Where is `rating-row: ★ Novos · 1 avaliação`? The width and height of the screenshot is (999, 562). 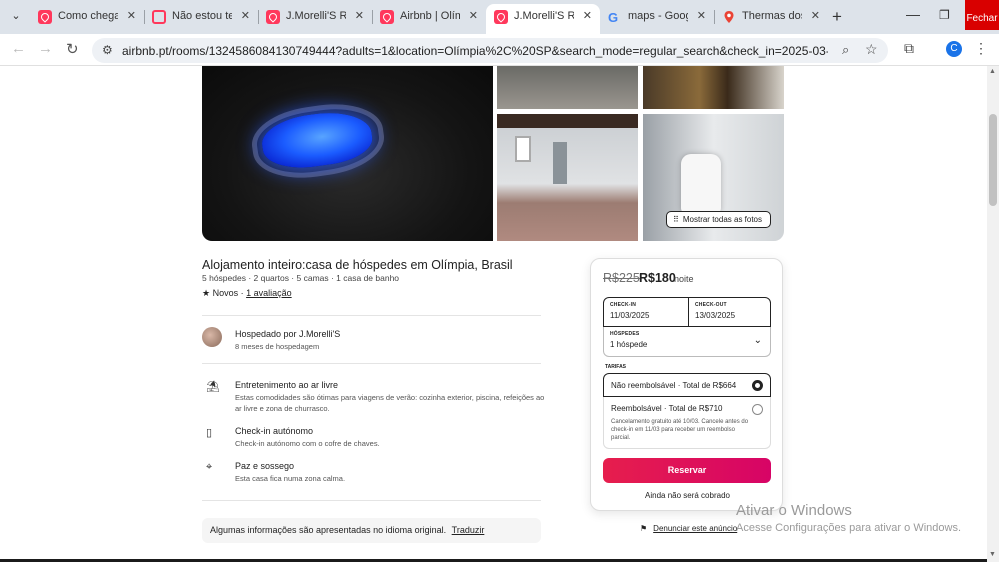 rating-row: ★ Novos · 1 avaliação is located at coordinates (247, 293).